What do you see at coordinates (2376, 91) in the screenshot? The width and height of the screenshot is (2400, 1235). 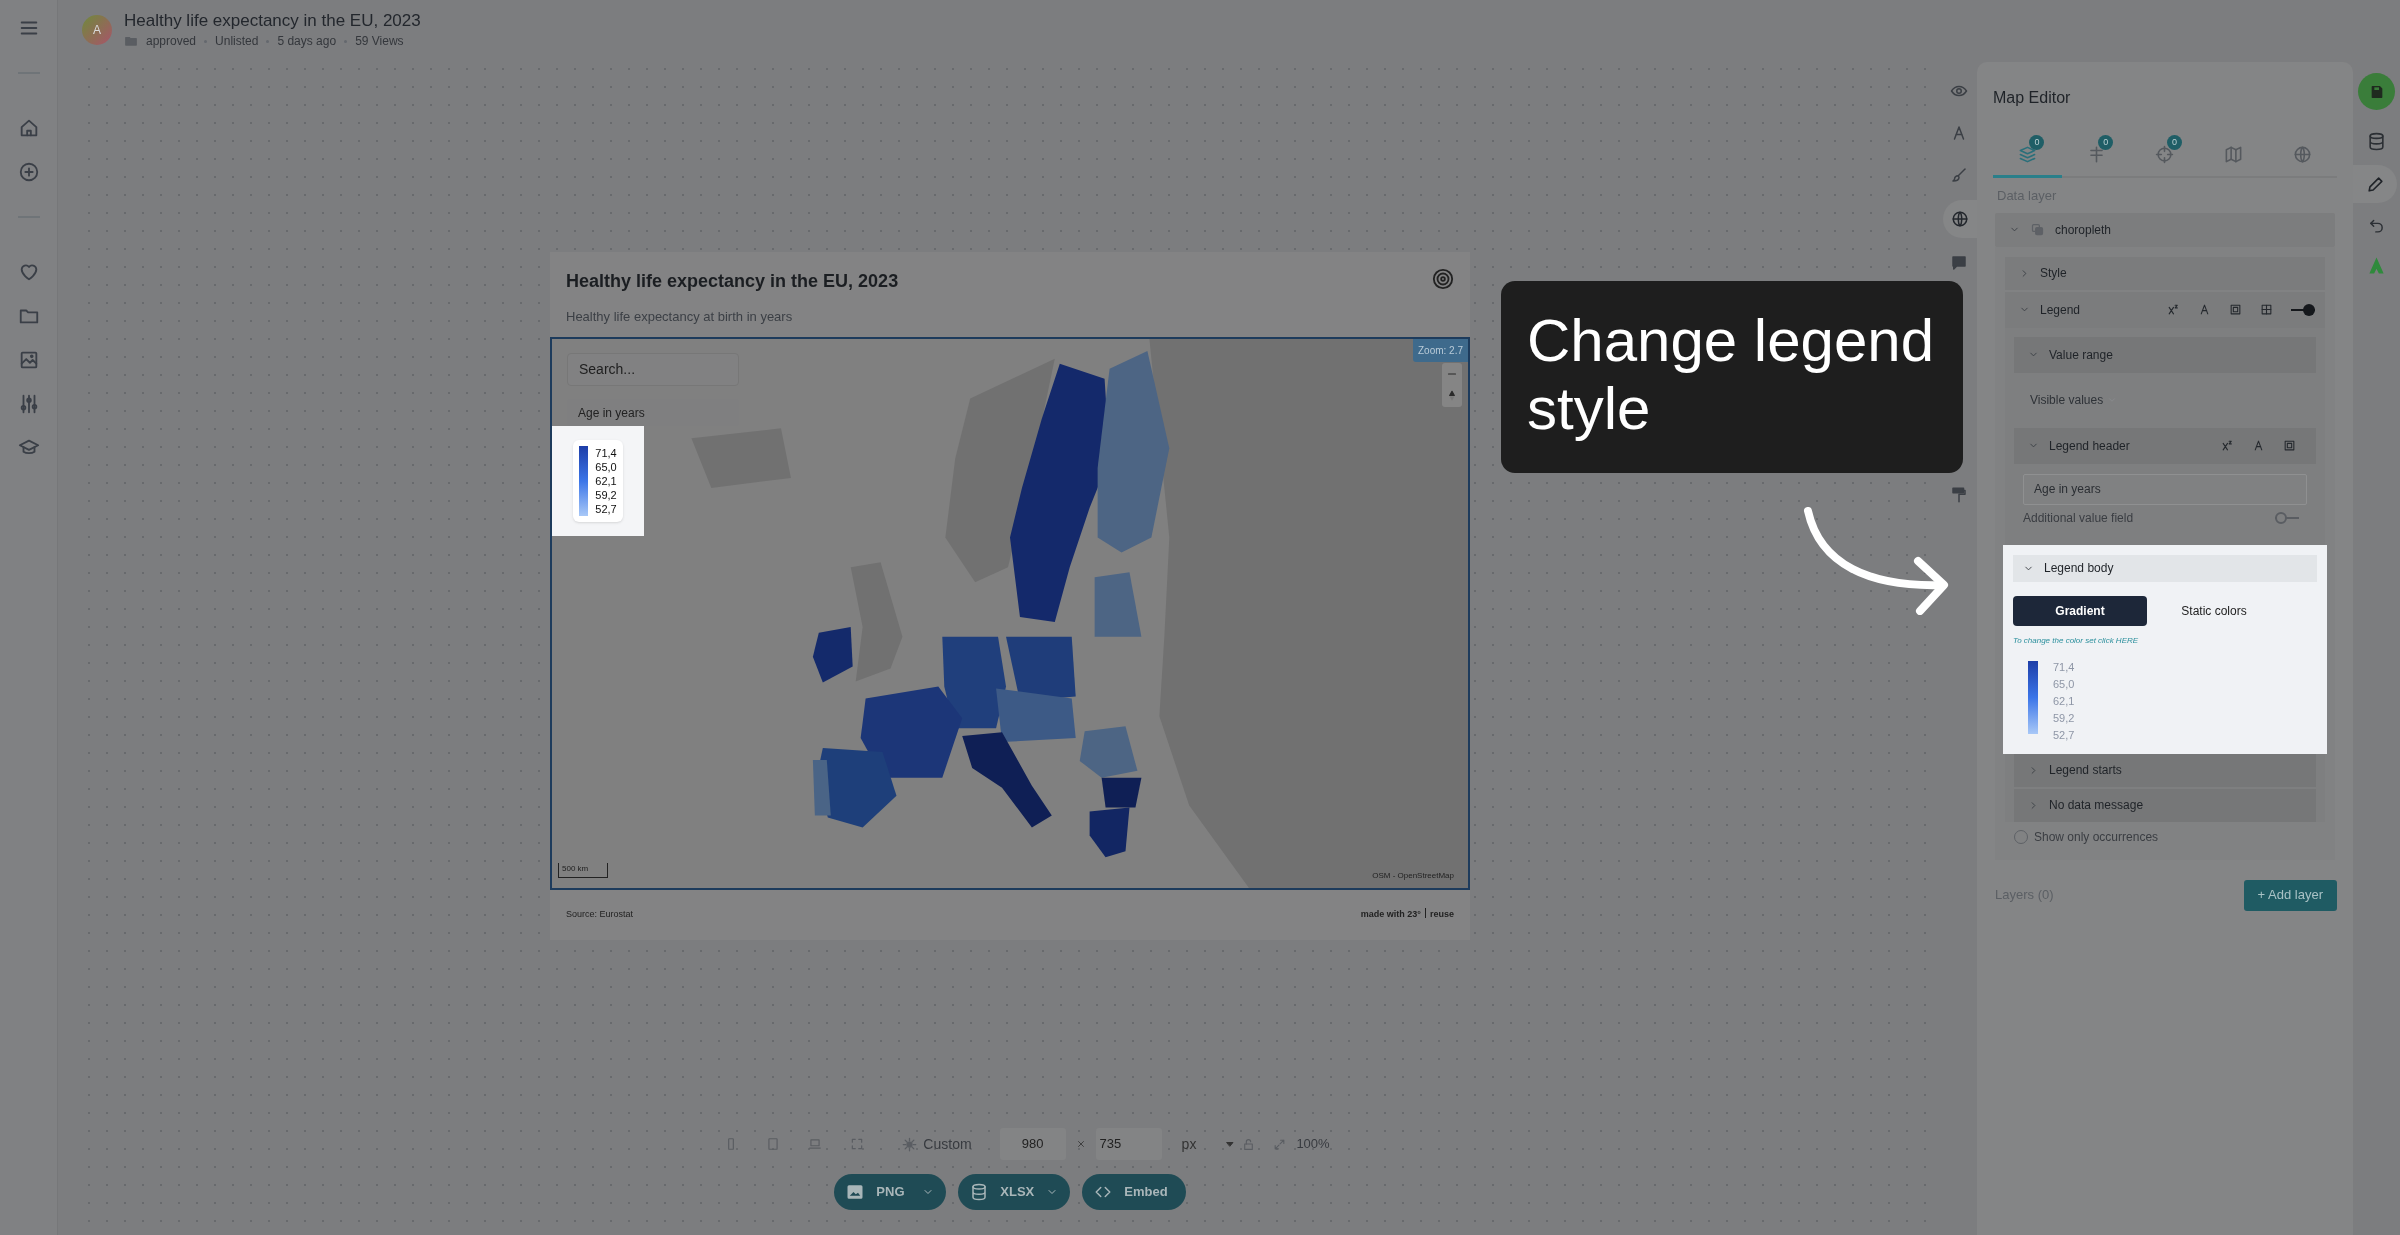 I see `save-button` at bounding box center [2376, 91].